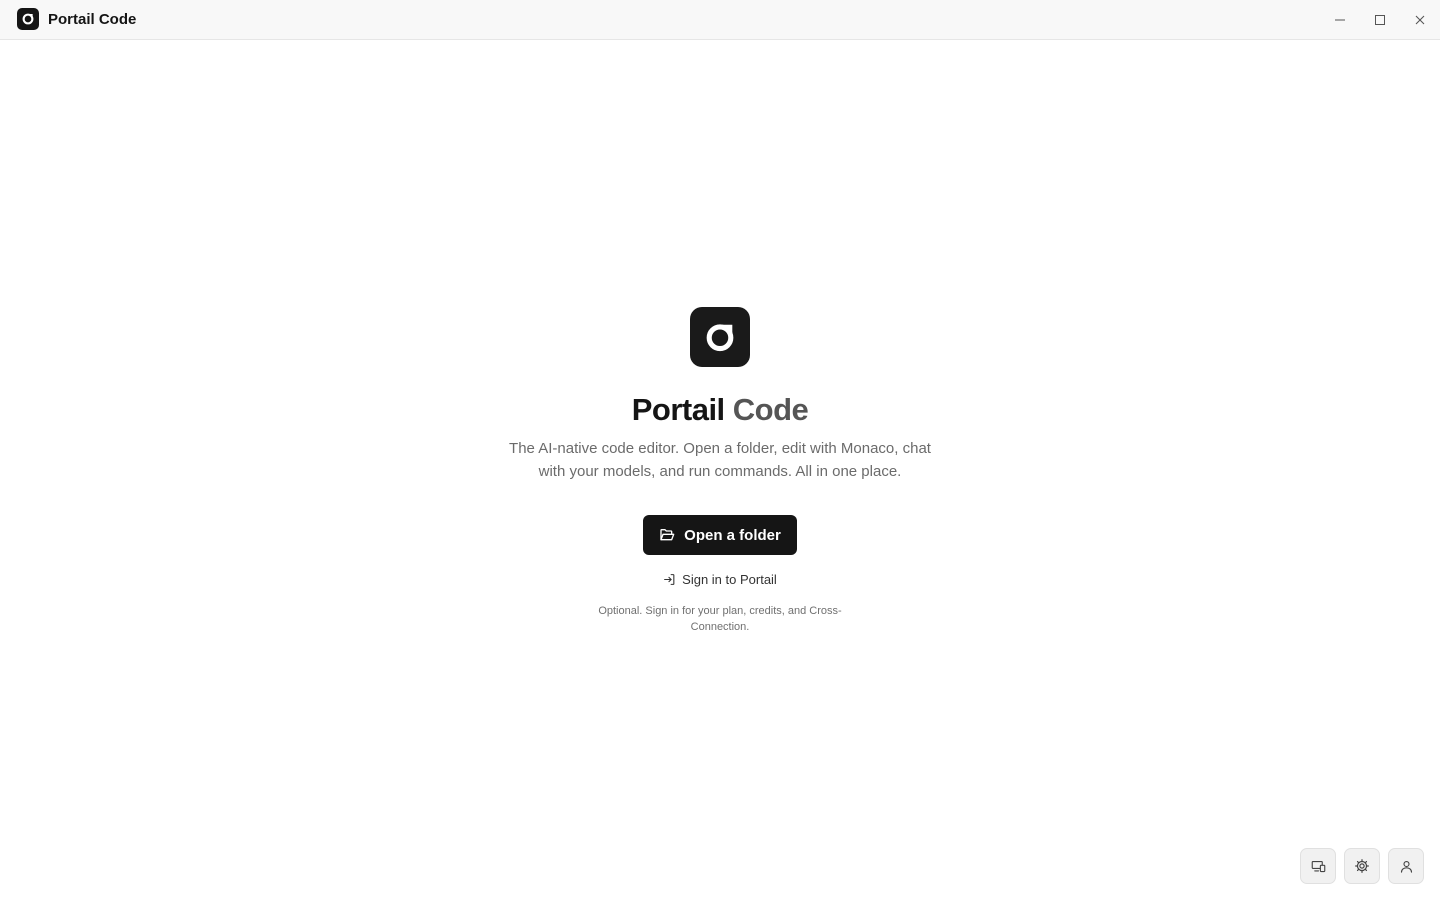  Describe the element at coordinates (720, 20) in the screenshot. I see `title-bar: Portail Code` at that location.